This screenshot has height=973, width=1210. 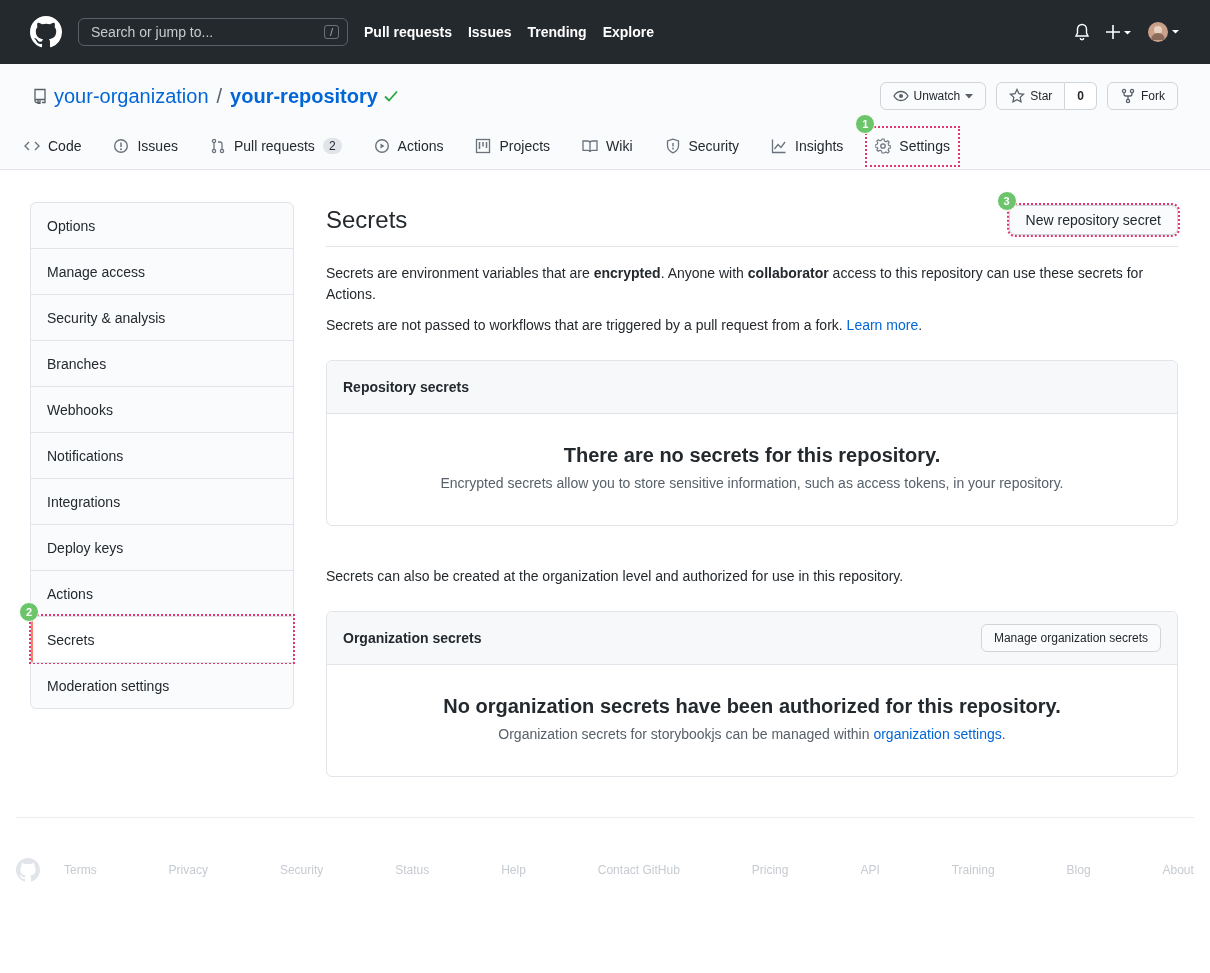 I want to click on repository-link: your-repository, so click(x=304, y=96).